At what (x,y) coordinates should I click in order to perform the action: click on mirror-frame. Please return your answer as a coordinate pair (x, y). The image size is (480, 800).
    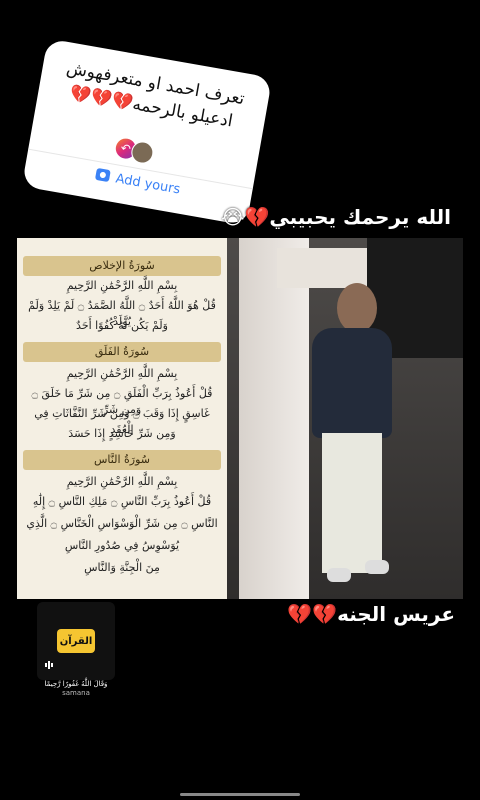
    Looking at the image, I should click on (274, 418).